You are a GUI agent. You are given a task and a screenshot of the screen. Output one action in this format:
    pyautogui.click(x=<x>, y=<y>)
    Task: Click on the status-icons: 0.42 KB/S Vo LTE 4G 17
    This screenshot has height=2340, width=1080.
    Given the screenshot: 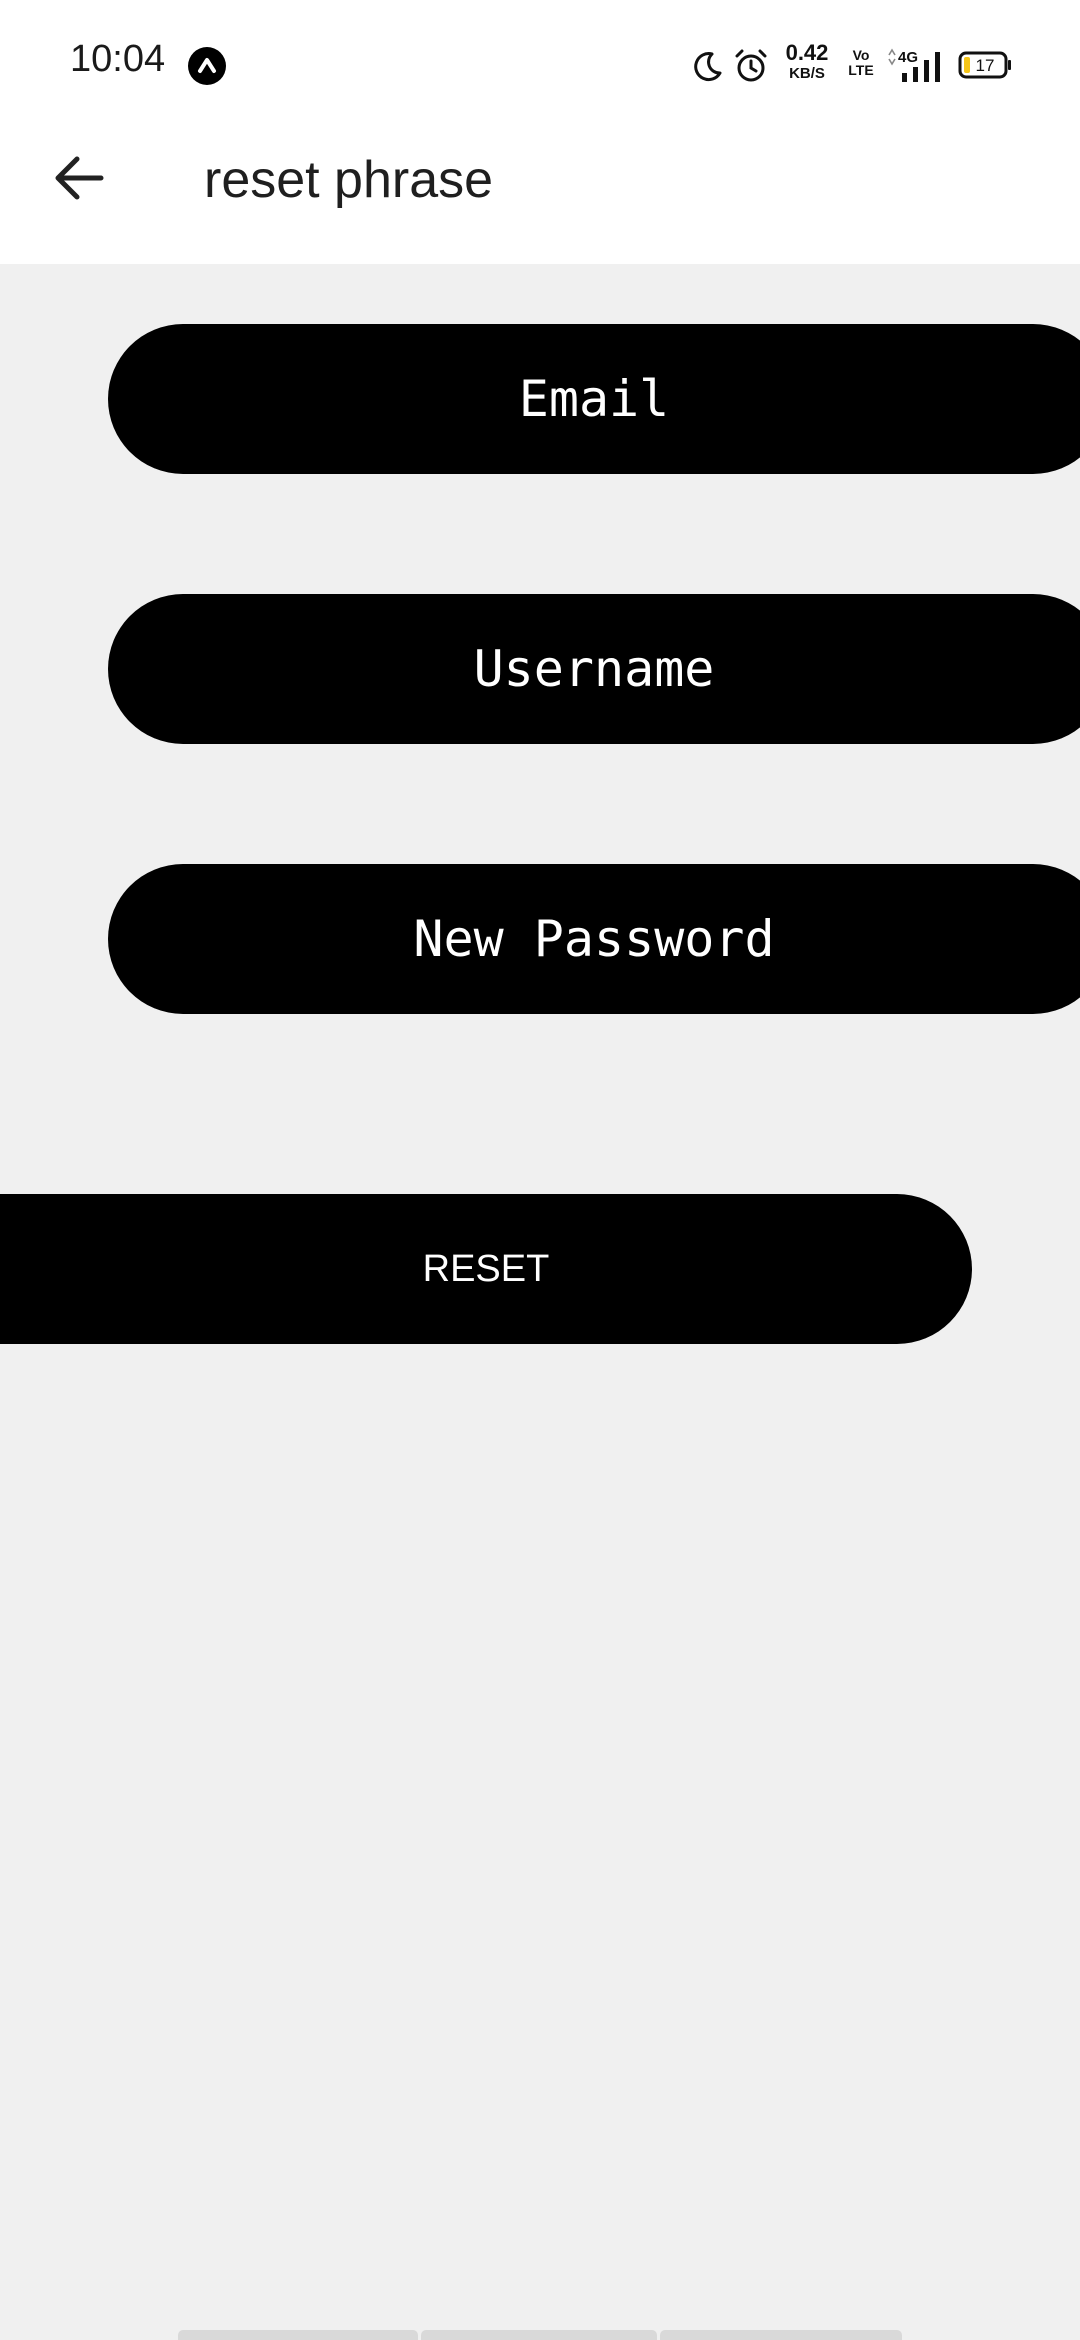 What is the action you would take?
    pyautogui.click(x=851, y=64)
    